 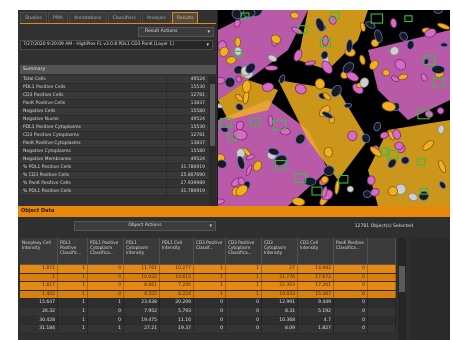 I want to click on table-cell: 27, so click(x=280, y=269).